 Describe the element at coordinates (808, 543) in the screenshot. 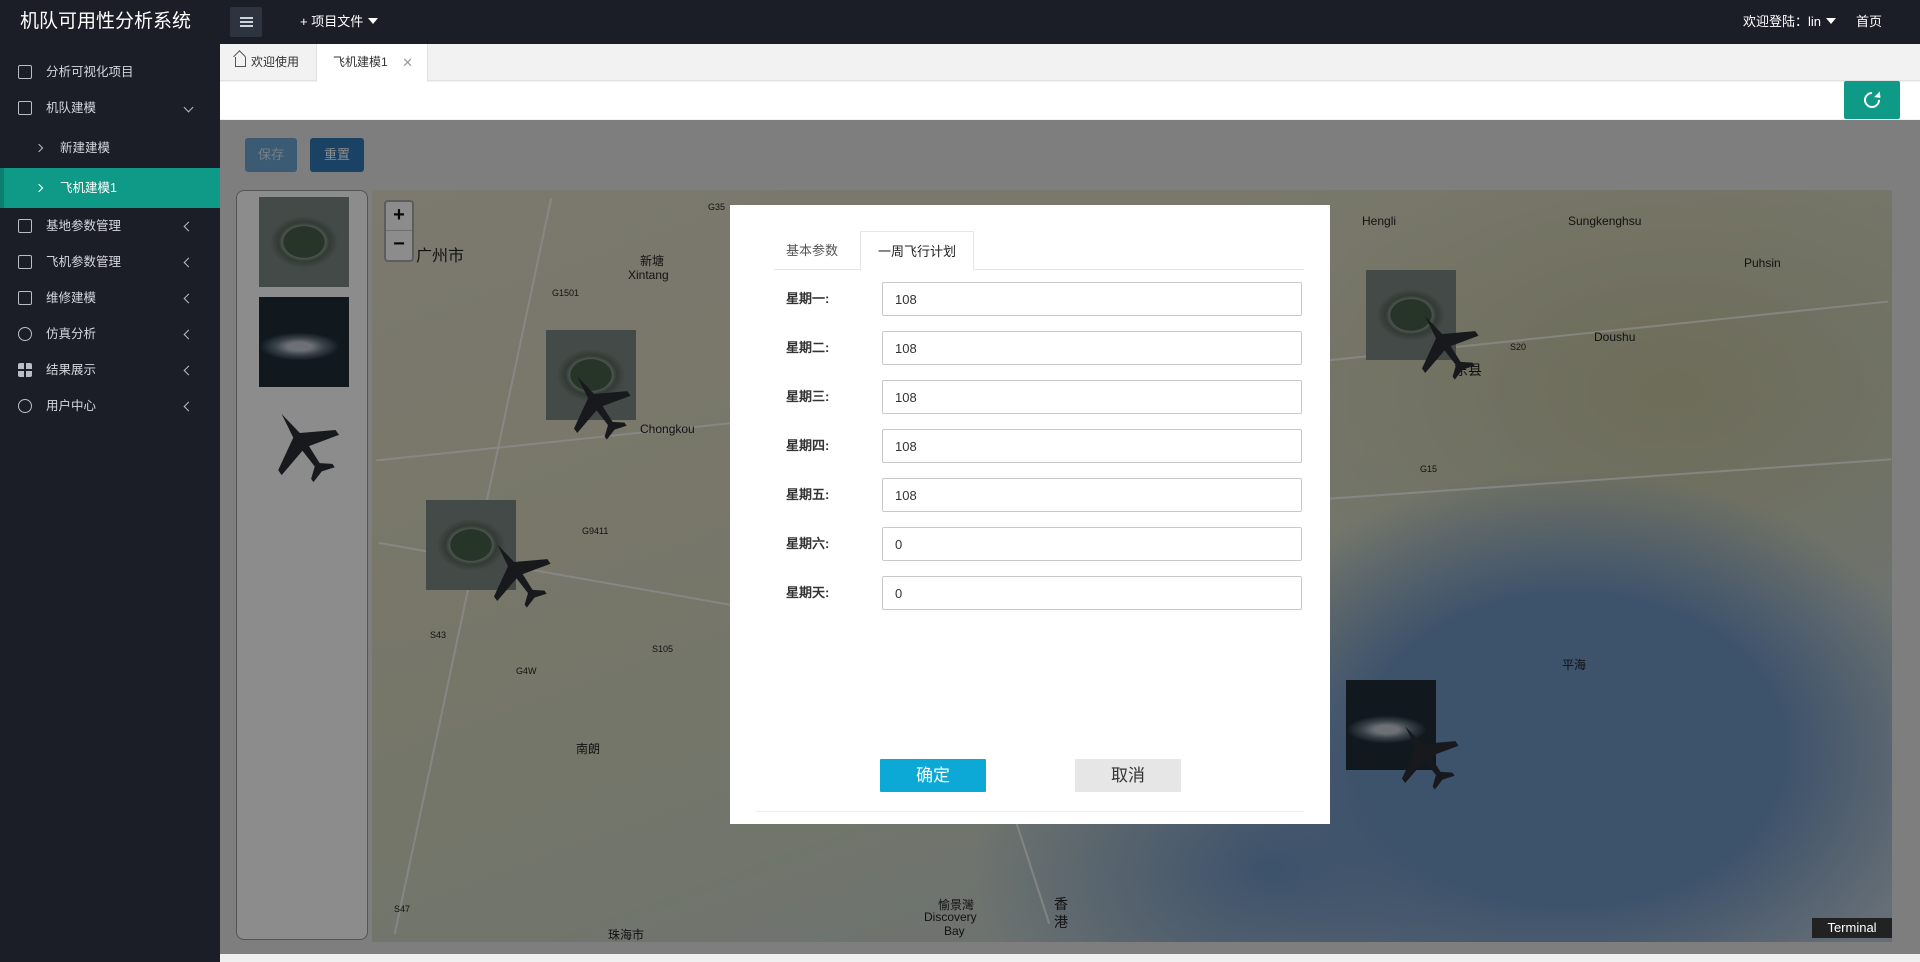

I see `saturday-label: 星期六:` at that location.